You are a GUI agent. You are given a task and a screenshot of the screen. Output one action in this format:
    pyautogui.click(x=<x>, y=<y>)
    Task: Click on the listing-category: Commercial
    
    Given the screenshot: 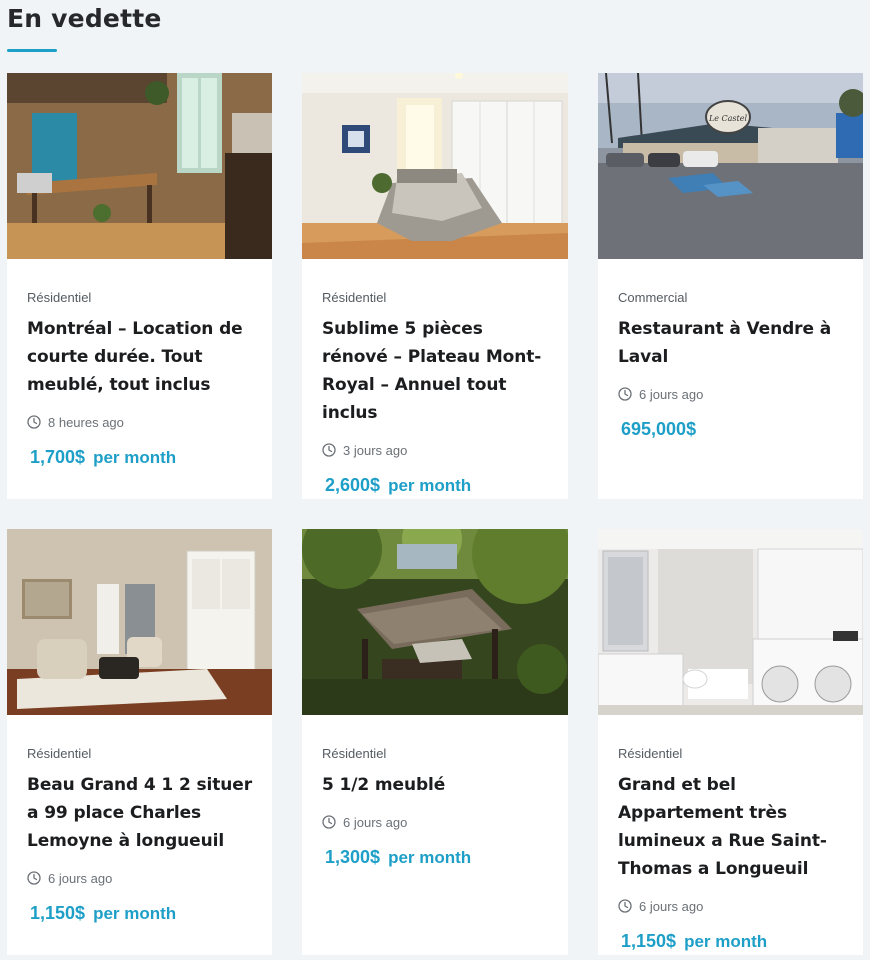 What is the action you would take?
    pyautogui.click(x=730, y=298)
    